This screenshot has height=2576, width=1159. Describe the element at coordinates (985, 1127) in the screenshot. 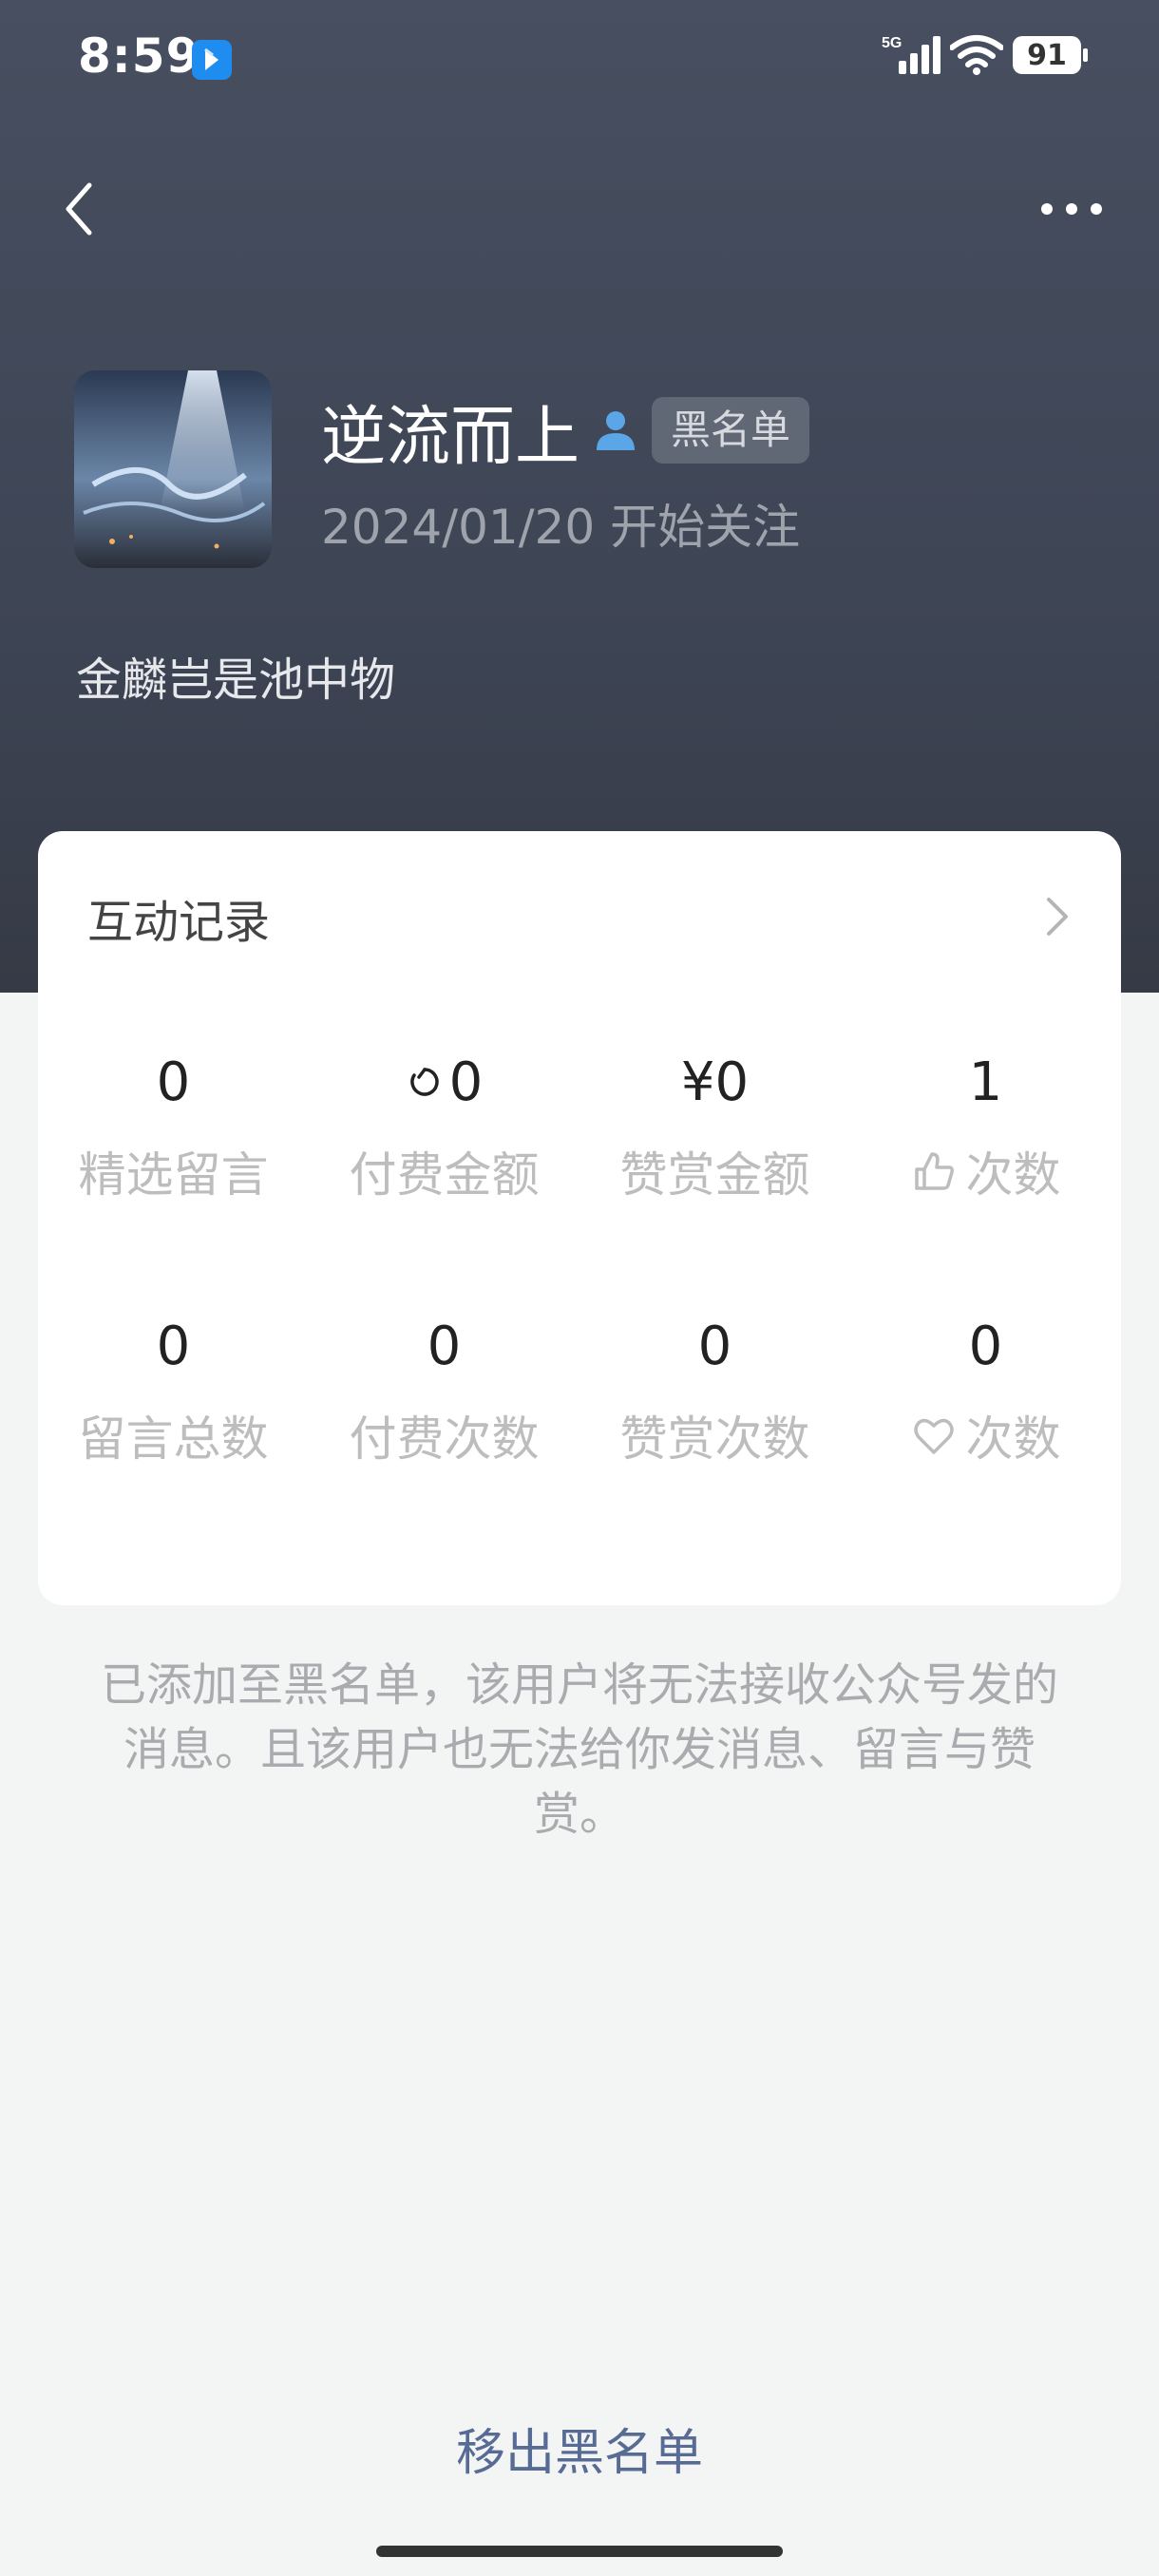

I see `stat-like-count: 1 次数` at that location.